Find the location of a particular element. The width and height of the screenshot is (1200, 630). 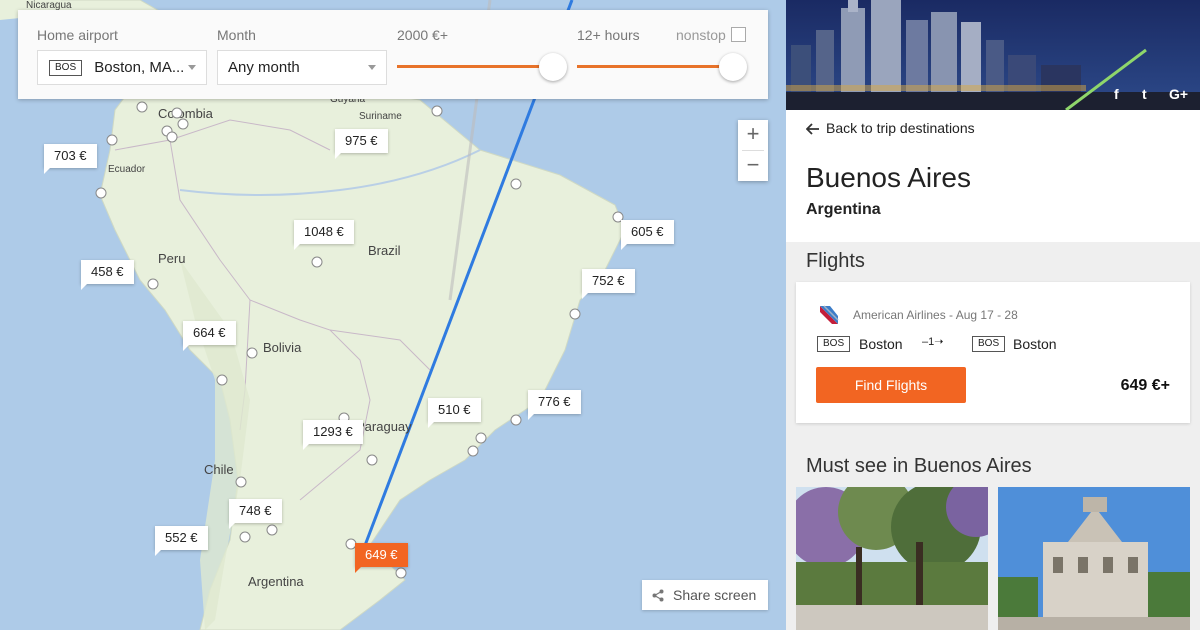

price-tag: 510 € is located at coordinates (454, 413).